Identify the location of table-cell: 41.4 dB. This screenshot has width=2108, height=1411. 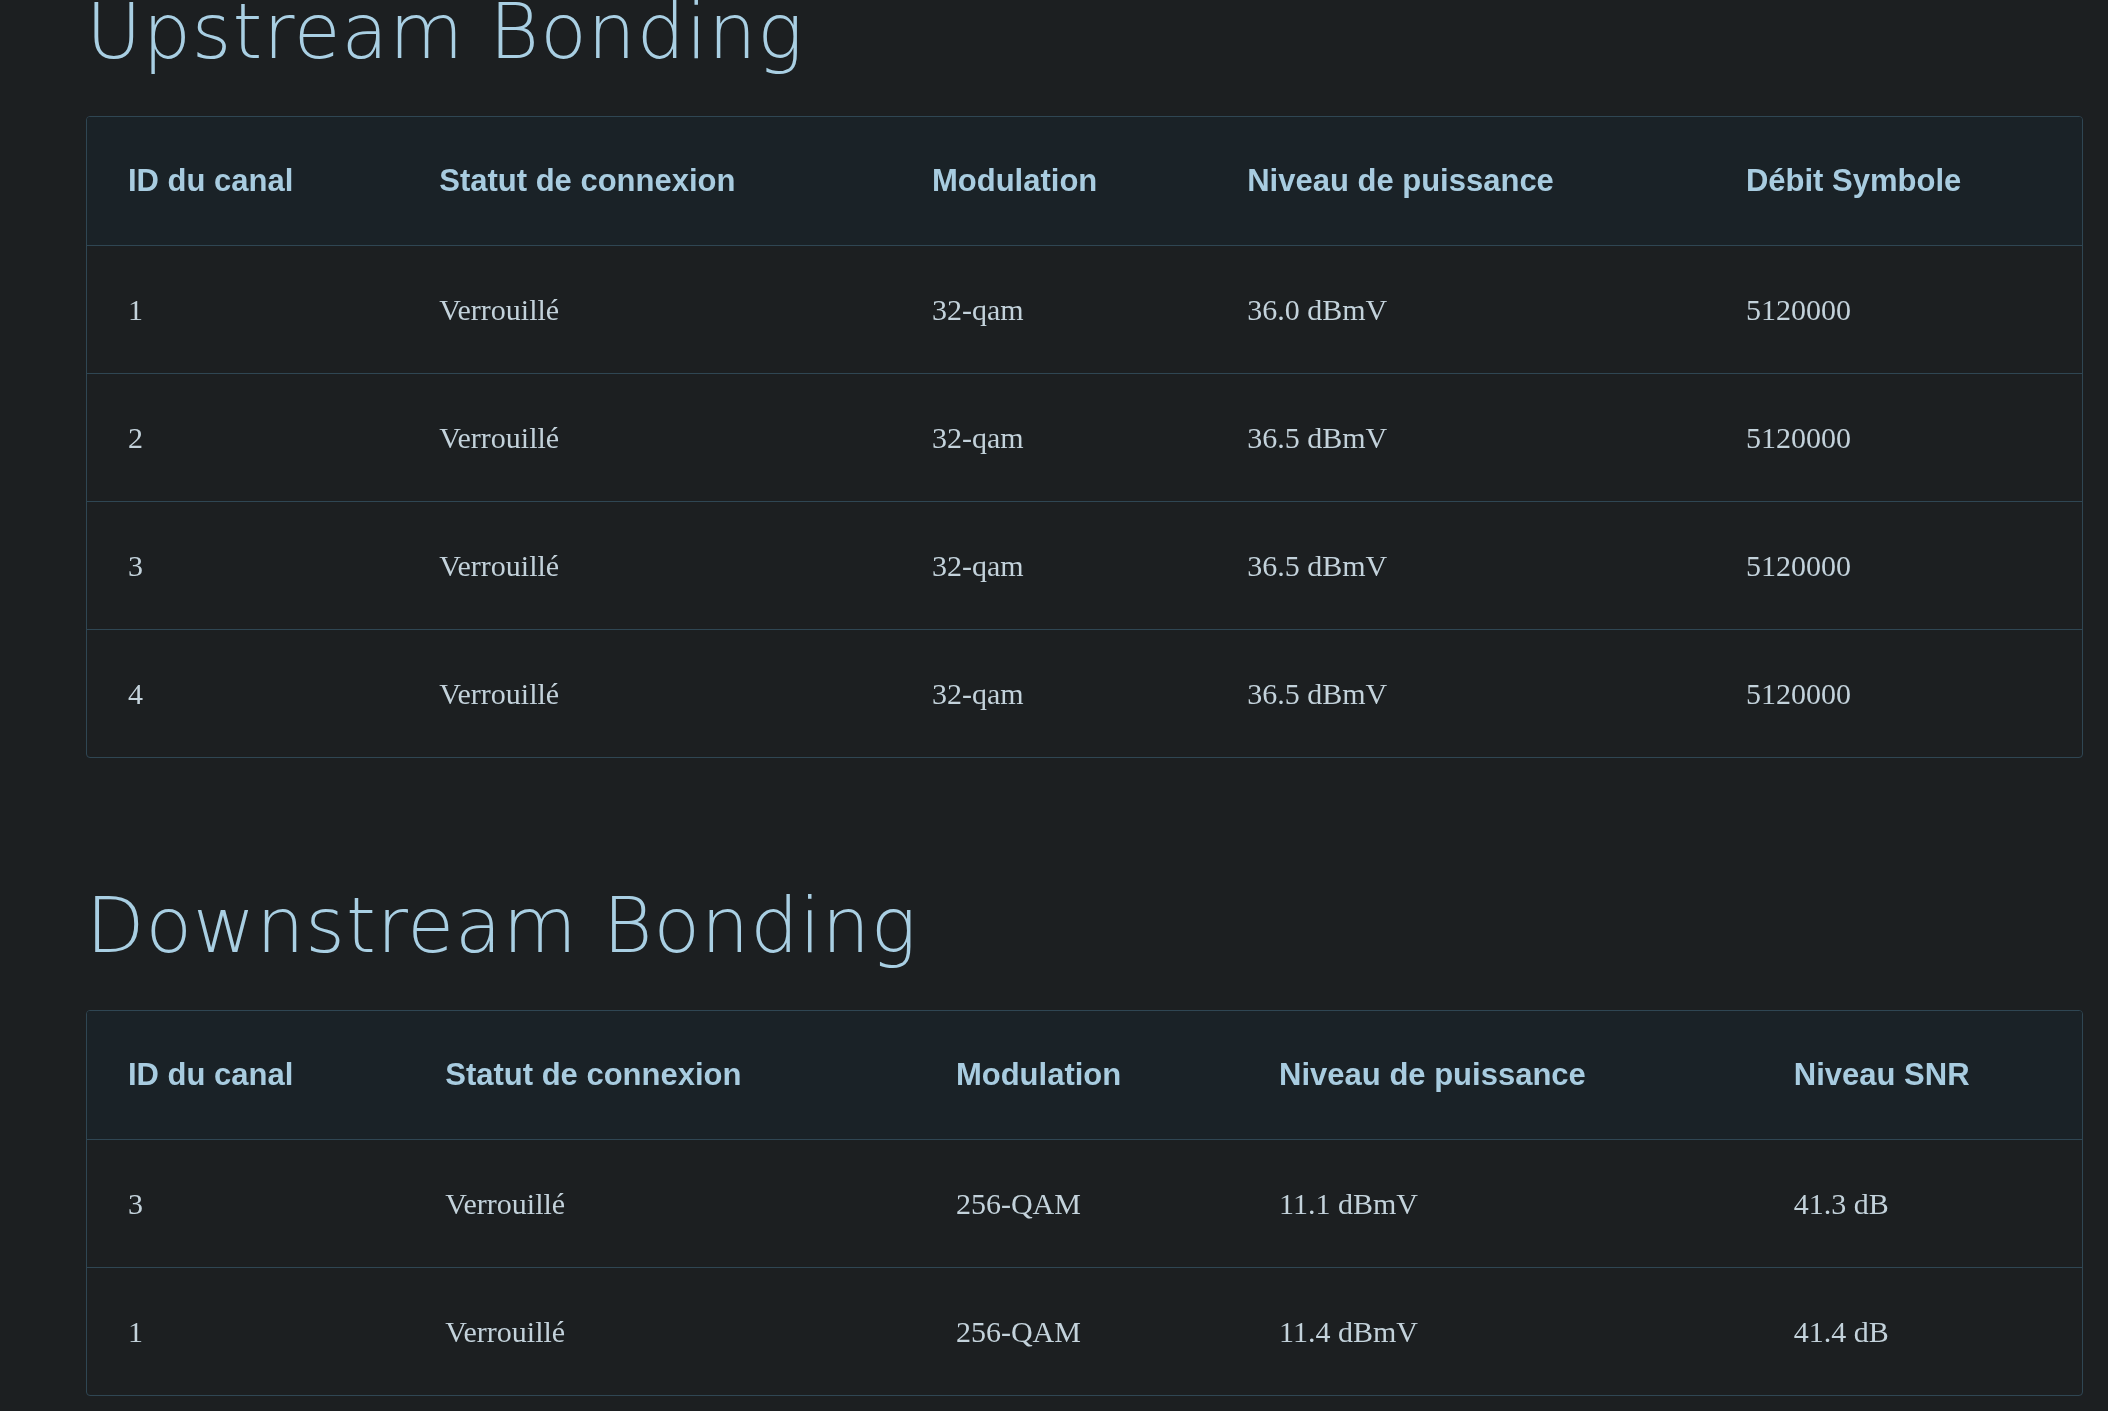
(1917, 1331).